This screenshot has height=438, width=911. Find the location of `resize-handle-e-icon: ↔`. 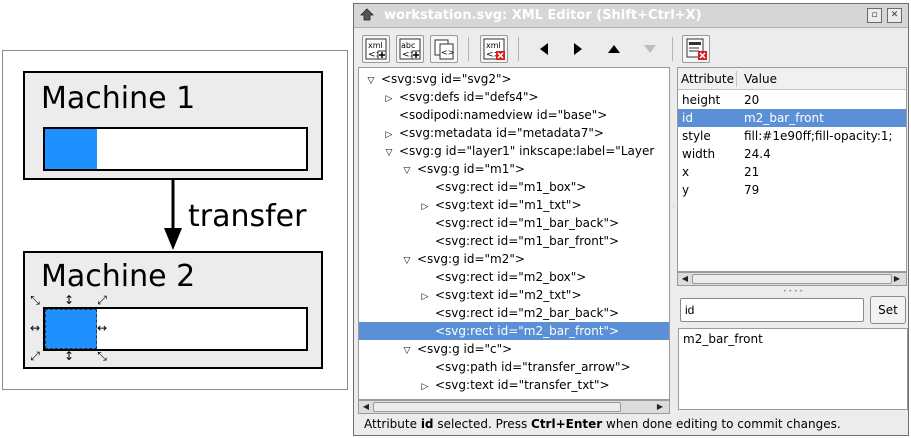

resize-handle-e-icon: ↔ is located at coordinates (102, 328).